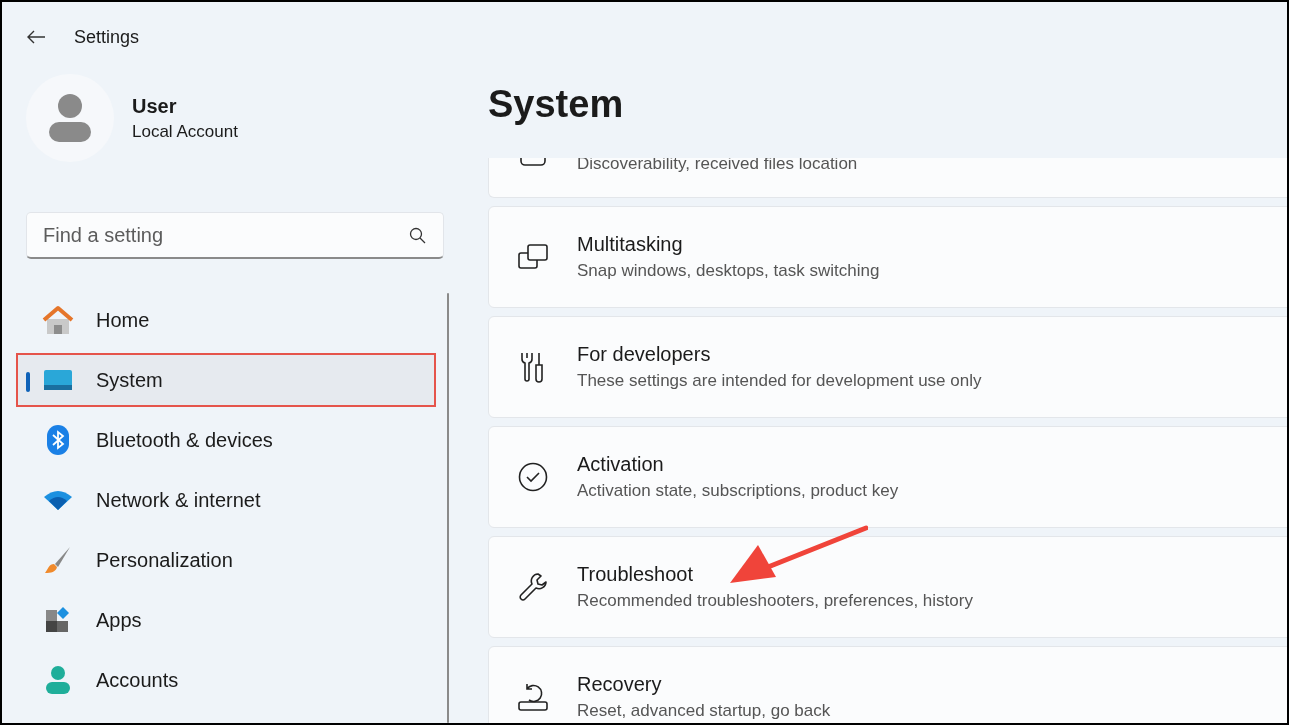 This screenshot has height=725, width=1289. What do you see at coordinates (556, 104) in the screenshot?
I see `page-title: System` at bounding box center [556, 104].